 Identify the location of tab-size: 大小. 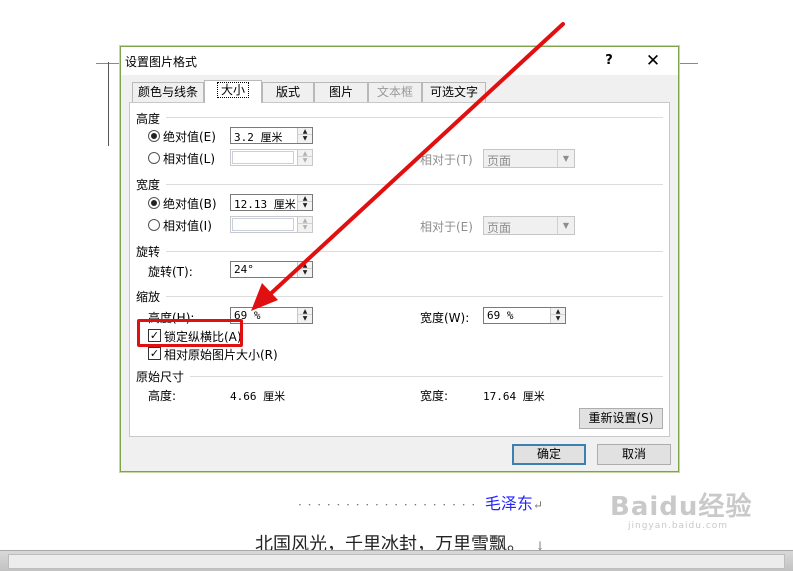
(233, 91).